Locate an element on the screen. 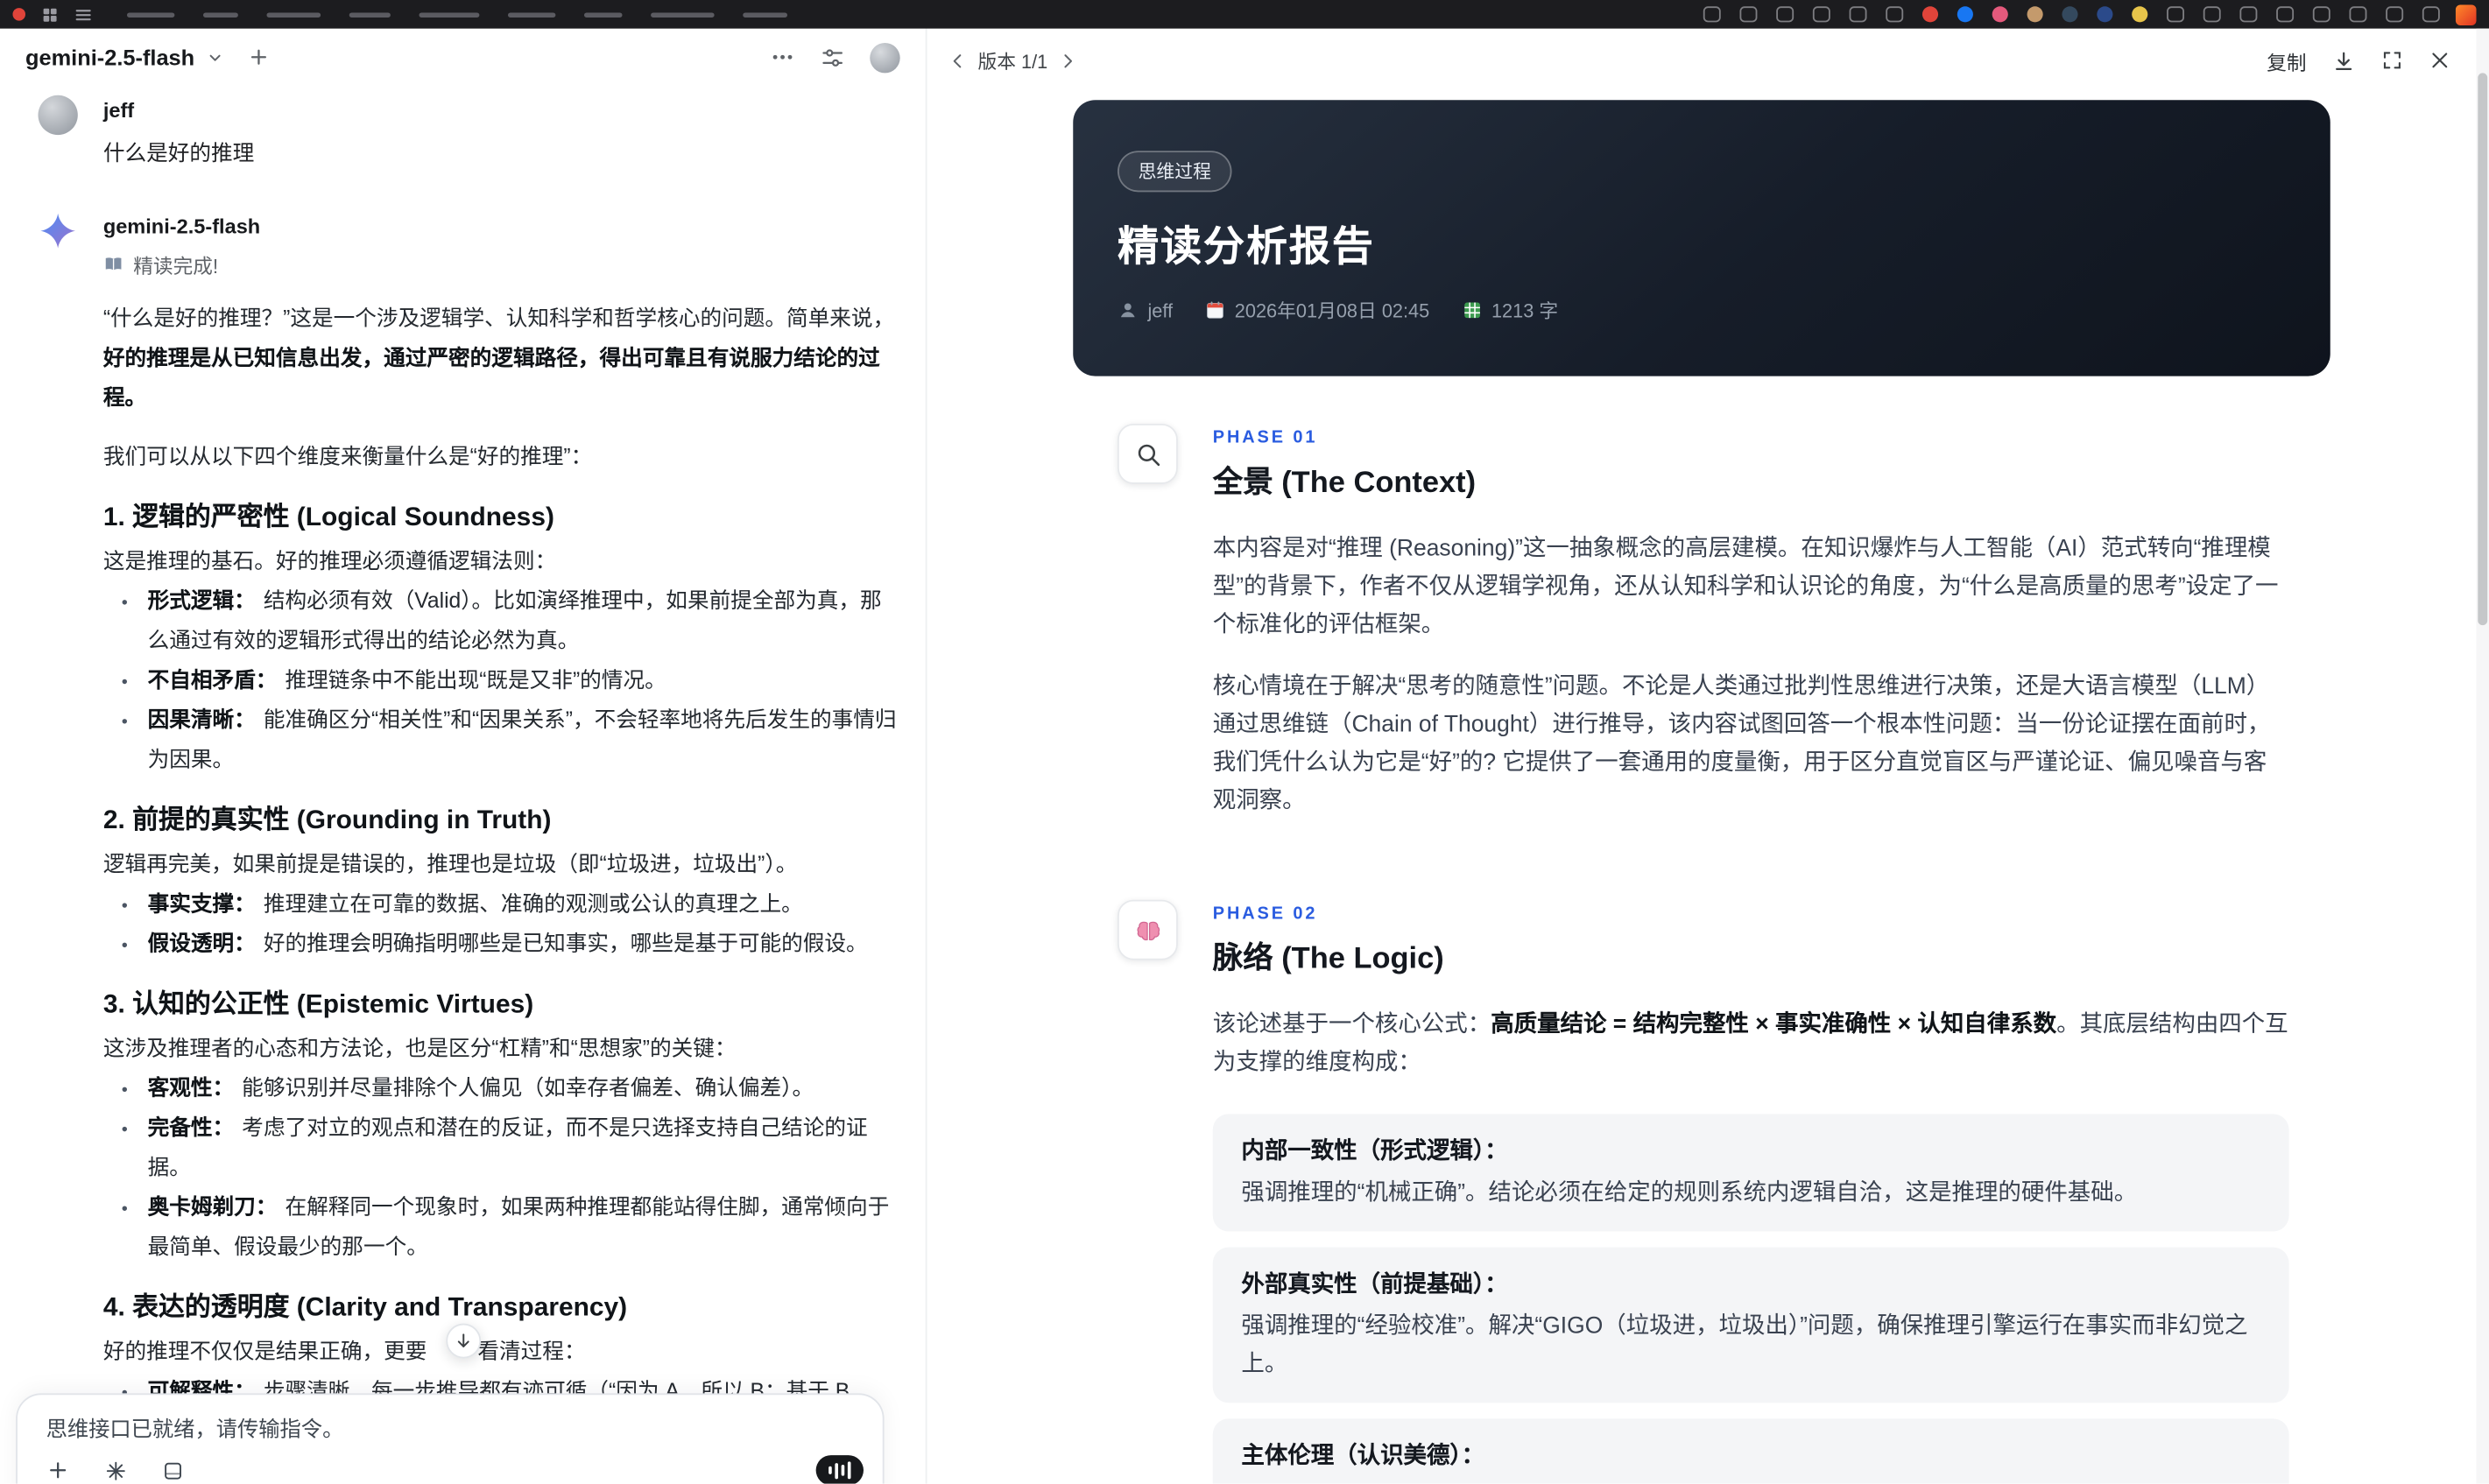 The image size is (2489, 1484). ext-grid-icon is located at coordinates (1858, 14).